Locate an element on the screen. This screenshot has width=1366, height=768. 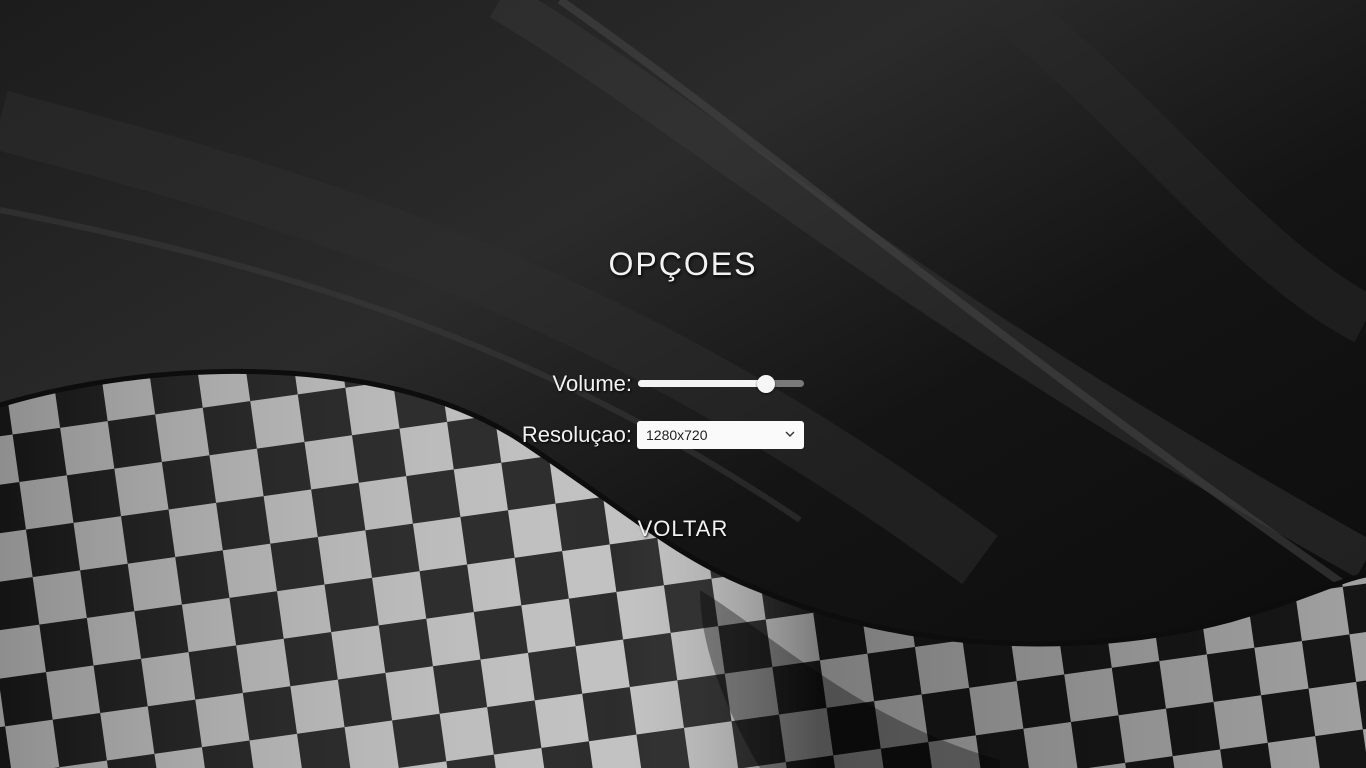
page-title: OPÇOES is located at coordinates (683, 264).